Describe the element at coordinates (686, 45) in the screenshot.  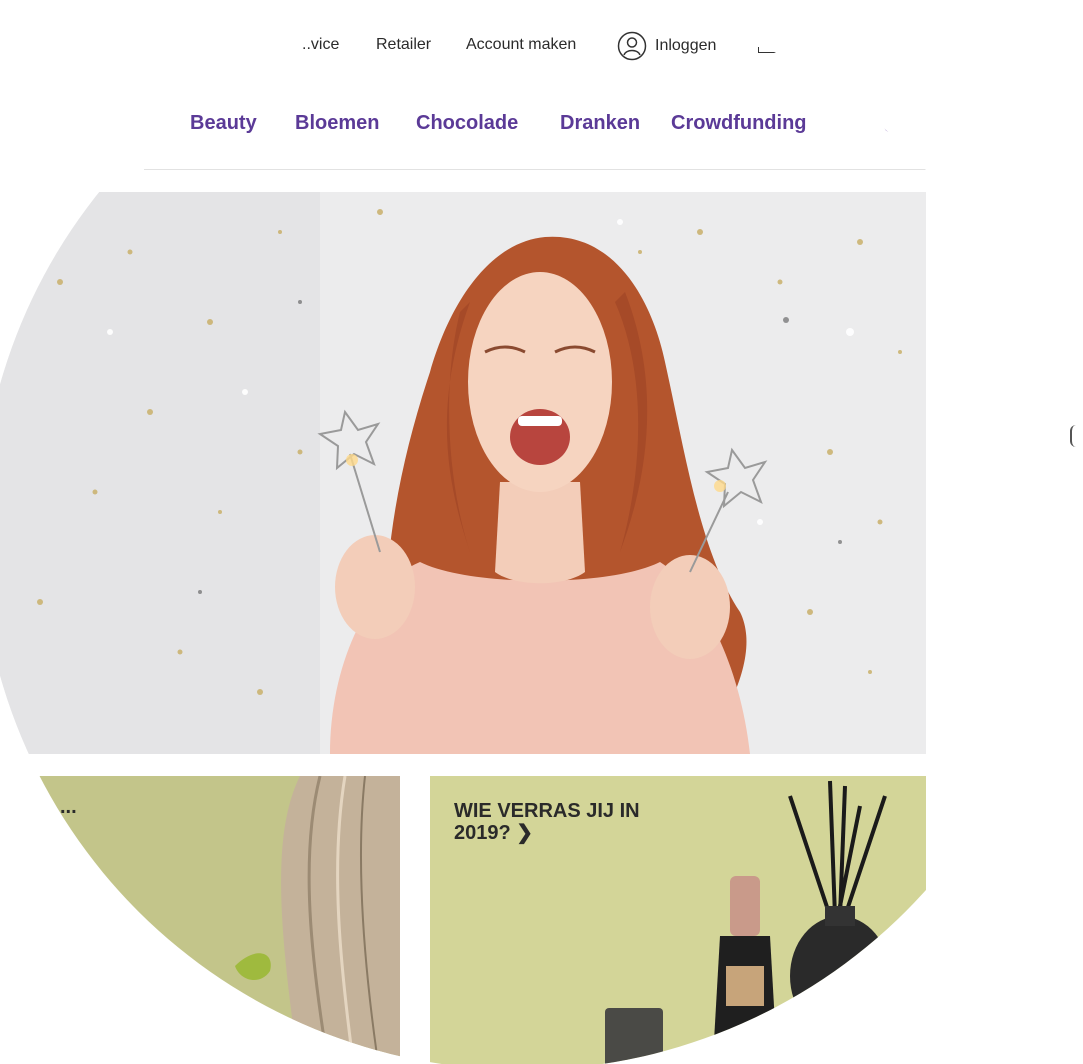
I see `login-label: Inloggen` at that location.